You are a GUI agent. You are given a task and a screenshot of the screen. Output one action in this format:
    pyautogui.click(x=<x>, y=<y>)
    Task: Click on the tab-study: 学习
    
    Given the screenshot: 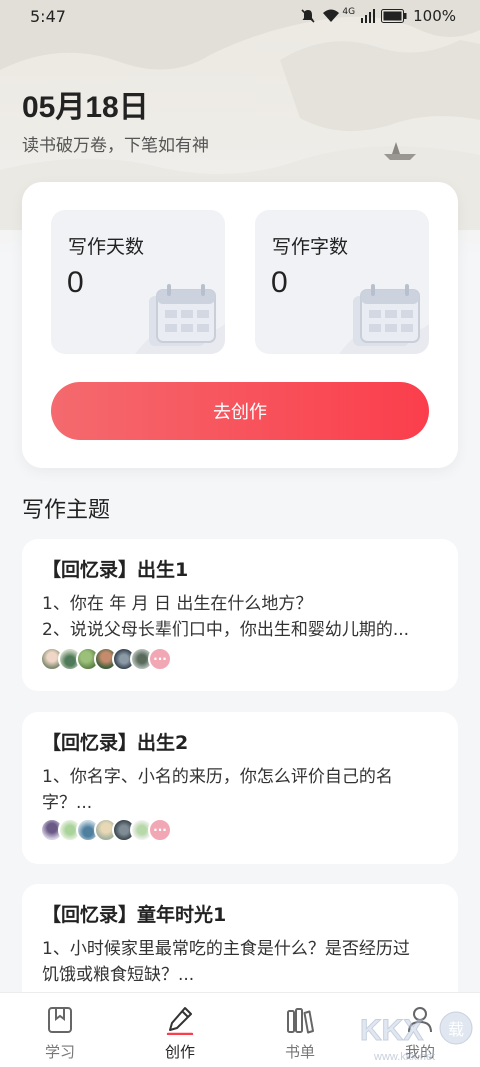 What is the action you would take?
    pyautogui.click(x=60, y=1030)
    